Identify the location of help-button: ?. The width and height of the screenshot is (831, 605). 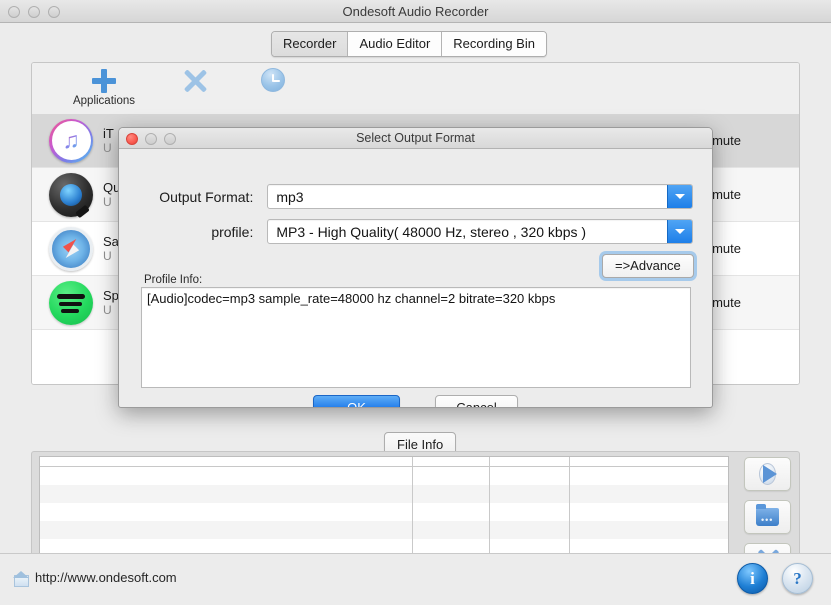
(797, 578).